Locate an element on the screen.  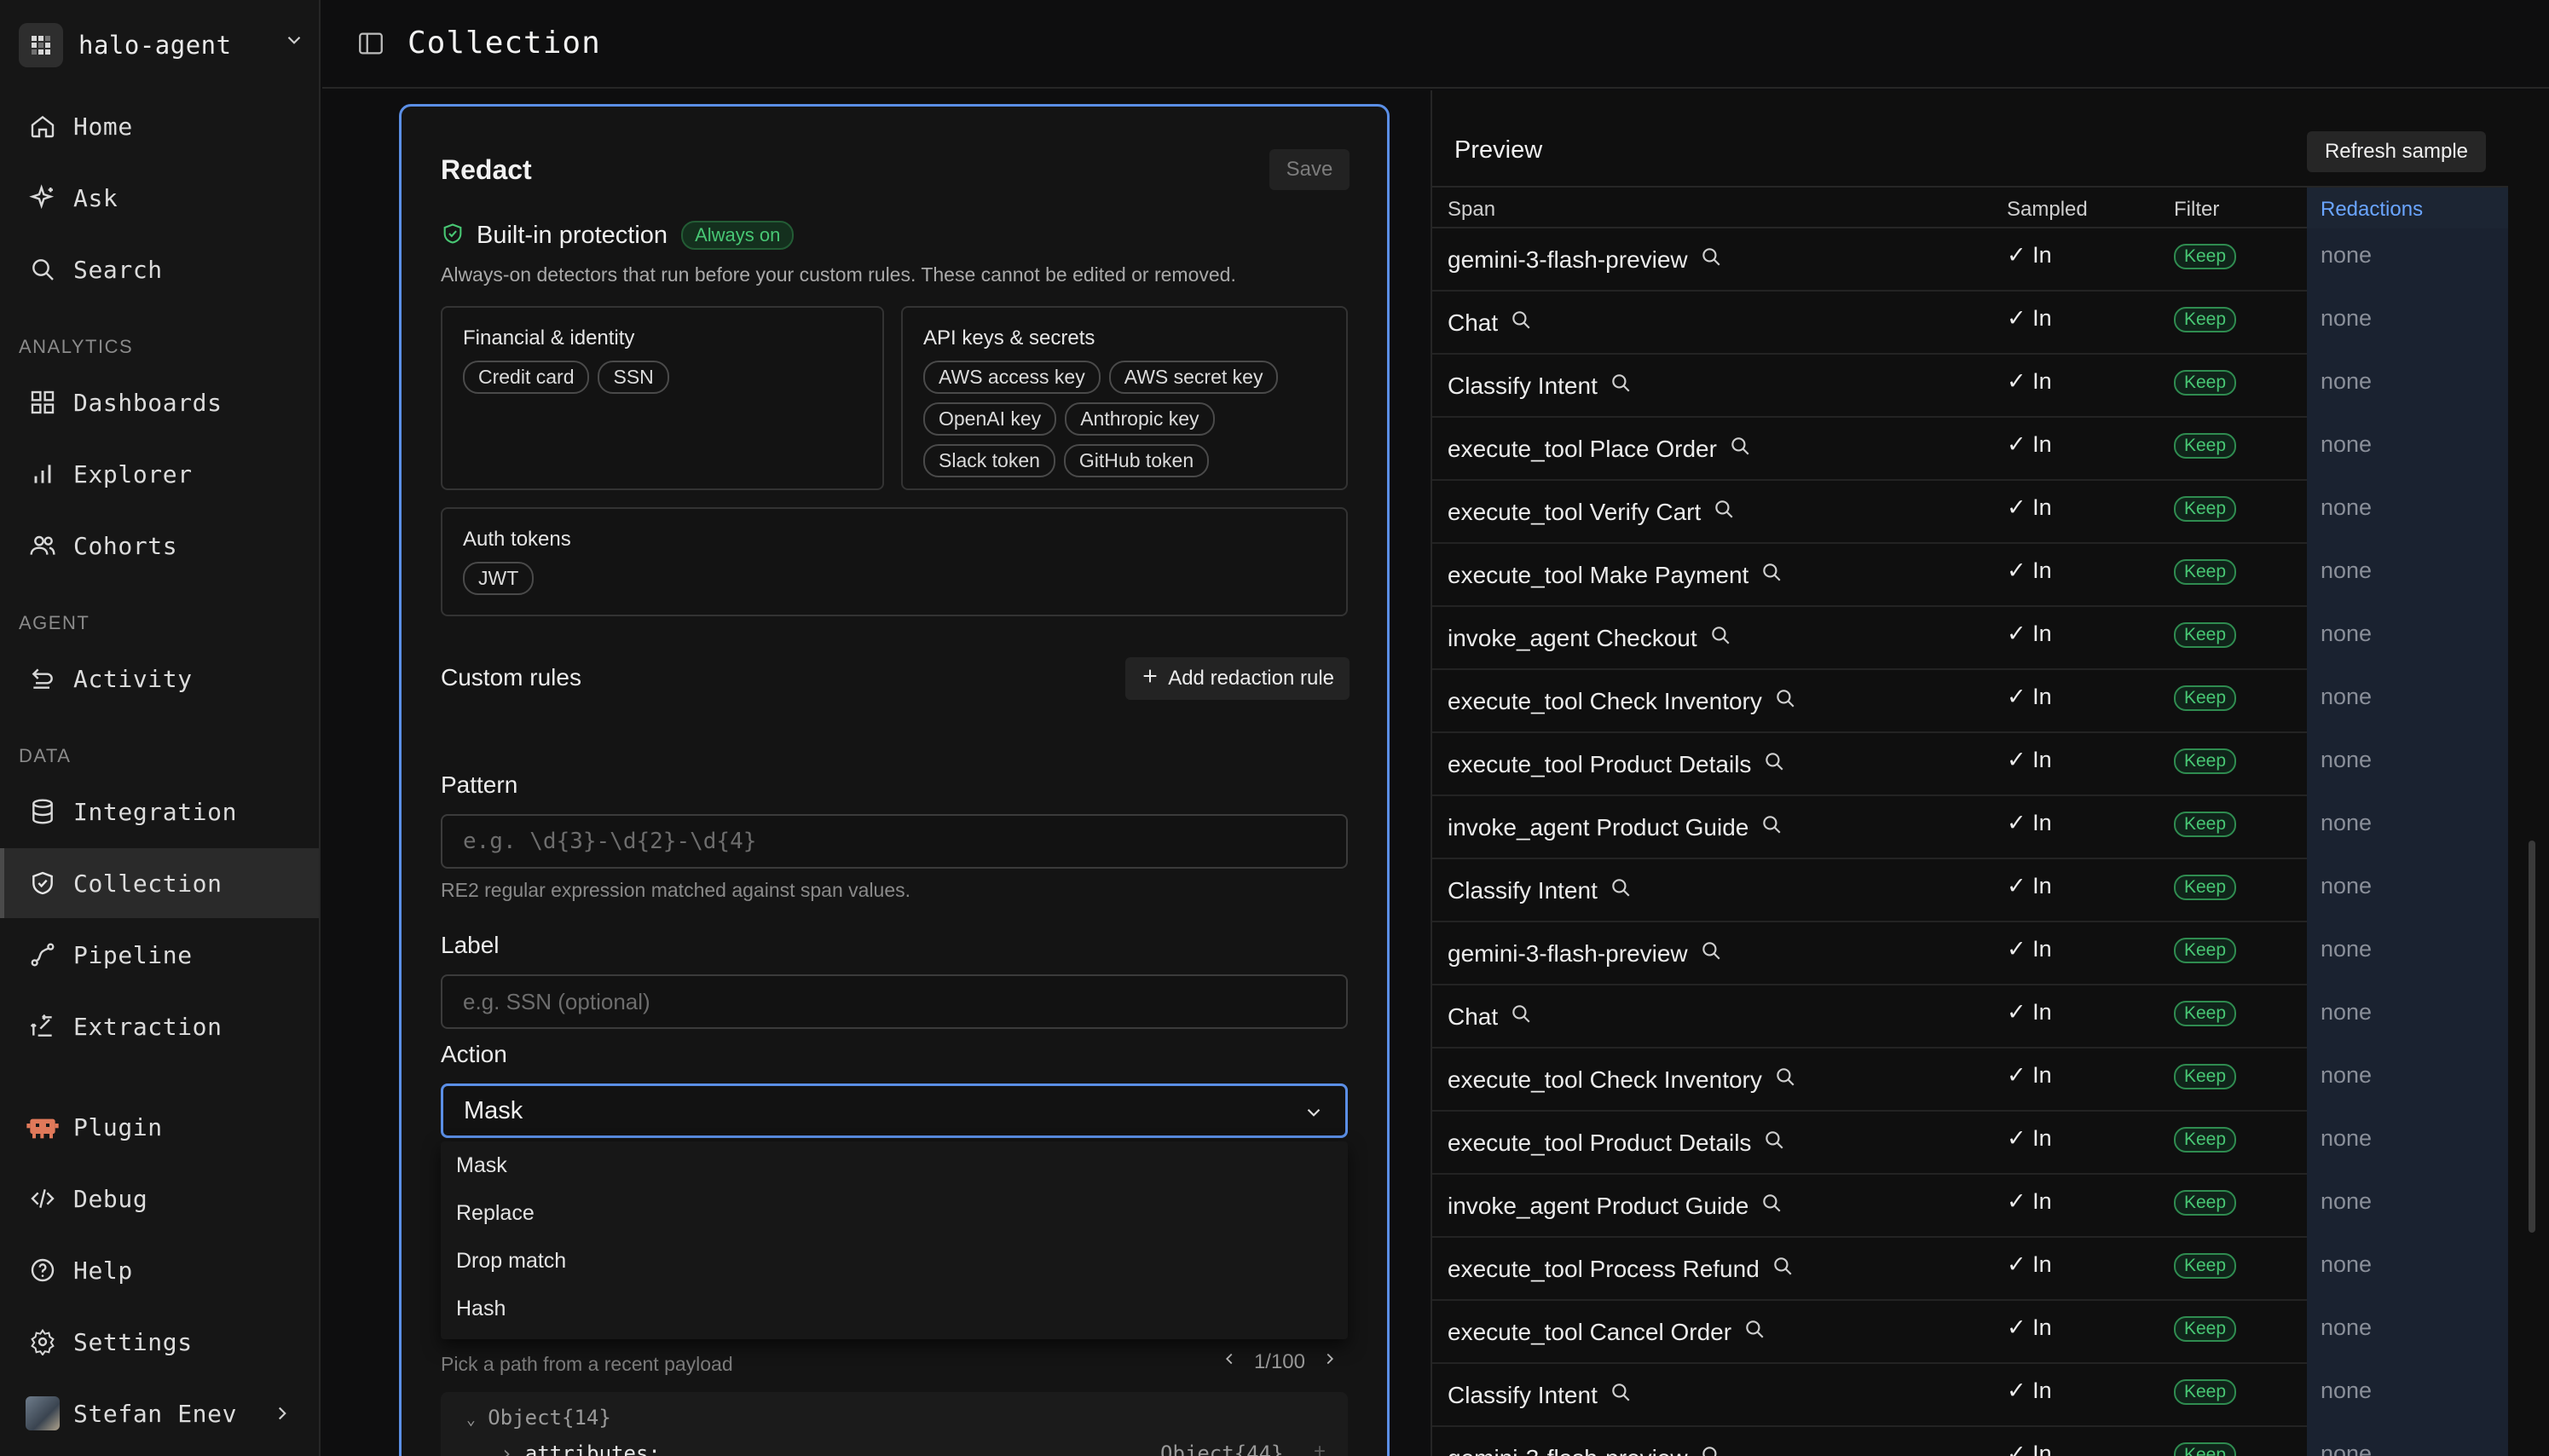
table-row: execute_tool Cancel Order ✓ In Keep none is located at coordinates (1970, 1332).